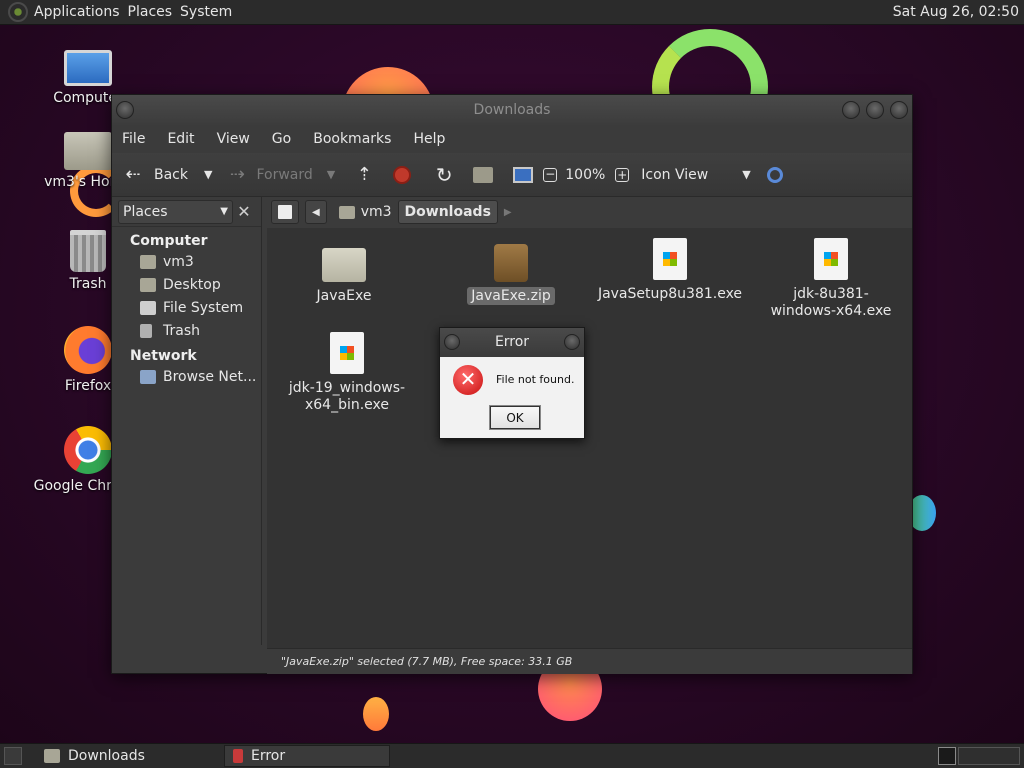 The image size is (1024, 768). Describe the element at coordinates (106, 756) in the screenshot. I see `taskbar-item-label: Downloads` at that location.